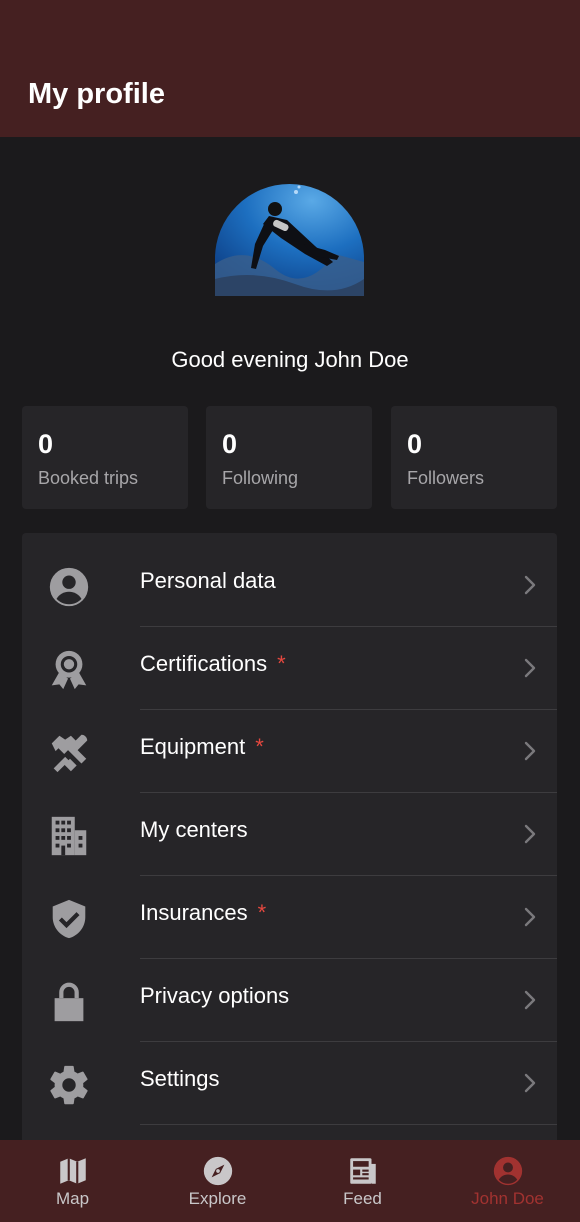  I want to click on bottom-navigation: Map Explore Feed John Doe, so click(290, 1181).